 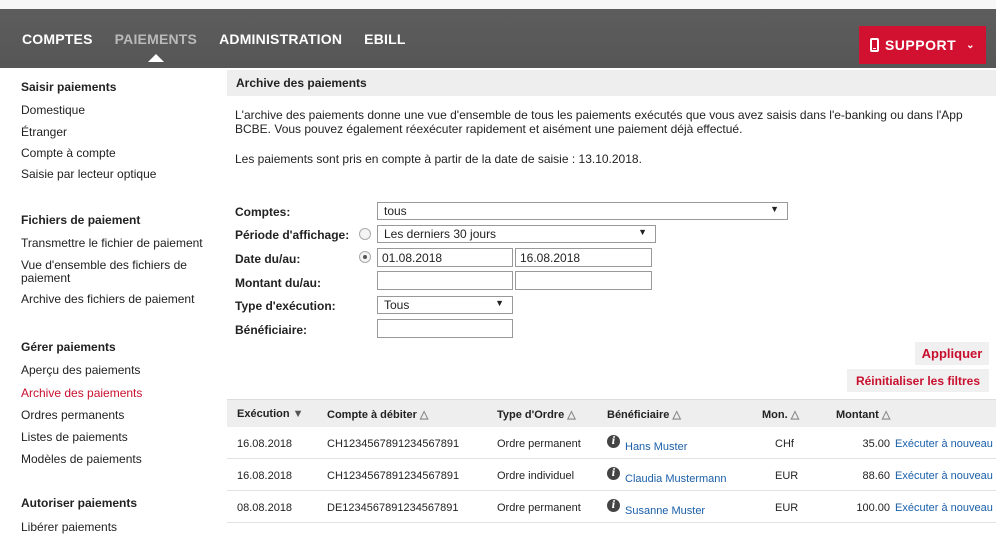 I want to click on cell-montant: 35.00, so click(x=876, y=444).